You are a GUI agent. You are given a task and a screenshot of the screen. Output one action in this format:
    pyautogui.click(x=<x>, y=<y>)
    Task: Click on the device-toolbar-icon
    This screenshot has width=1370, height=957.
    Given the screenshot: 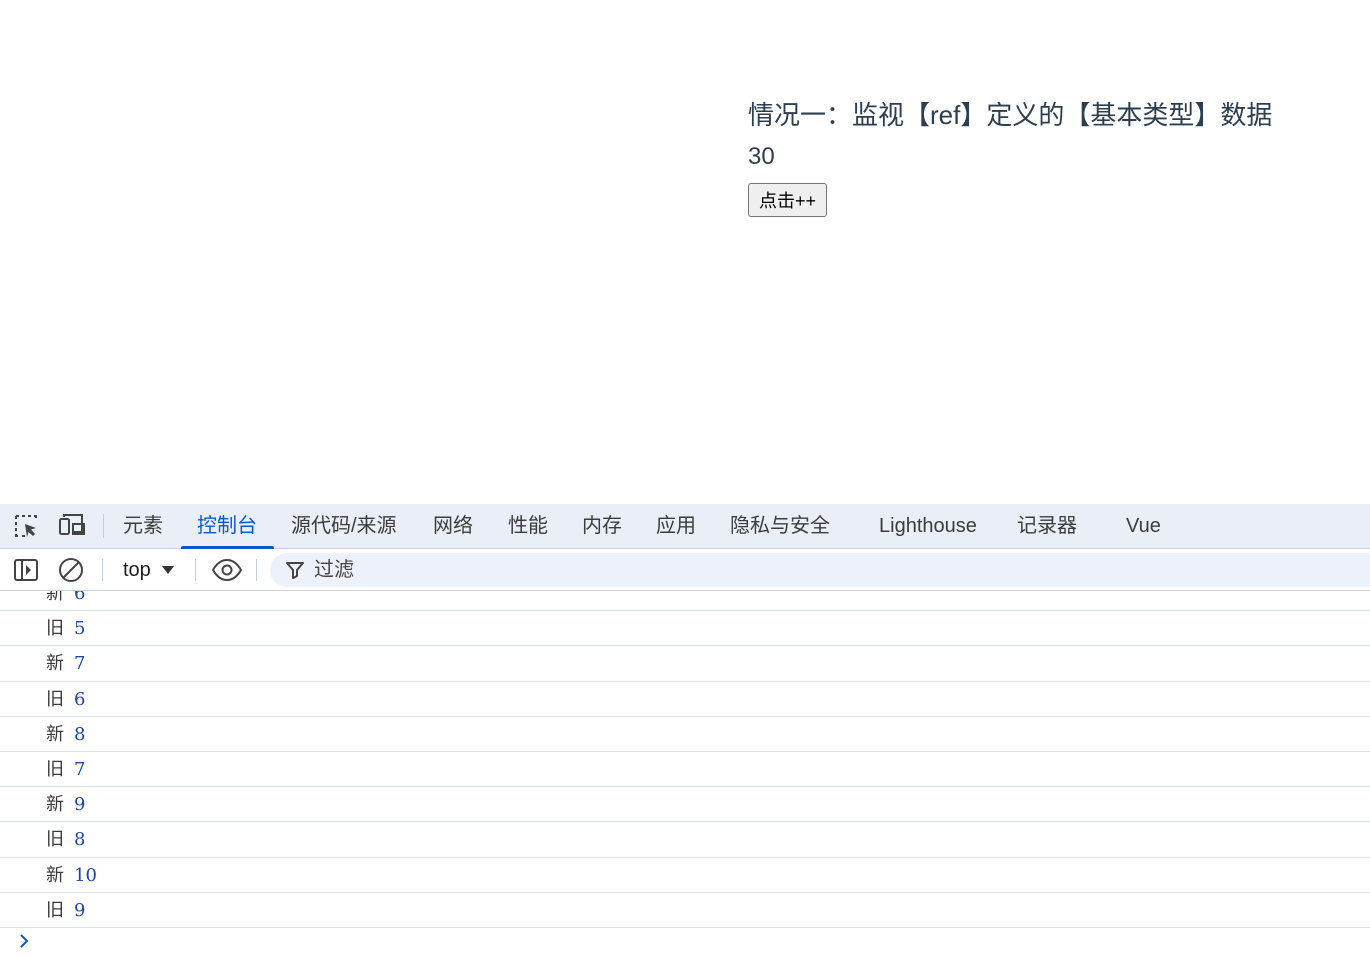 What is the action you would take?
    pyautogui.click(x=72, y=526)
    